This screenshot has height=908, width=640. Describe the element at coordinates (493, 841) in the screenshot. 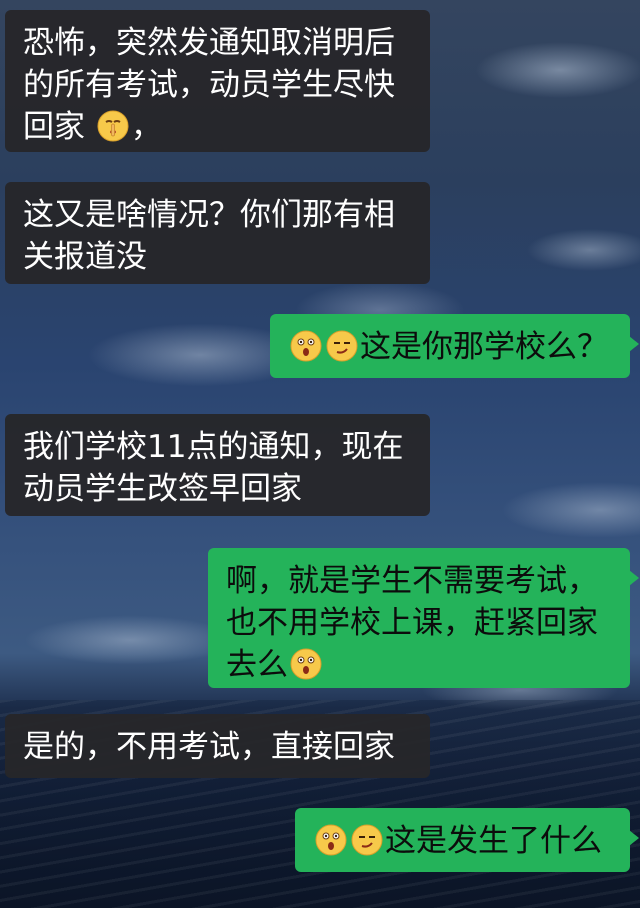

I see `message-text: 这是发生了什么` at that location.